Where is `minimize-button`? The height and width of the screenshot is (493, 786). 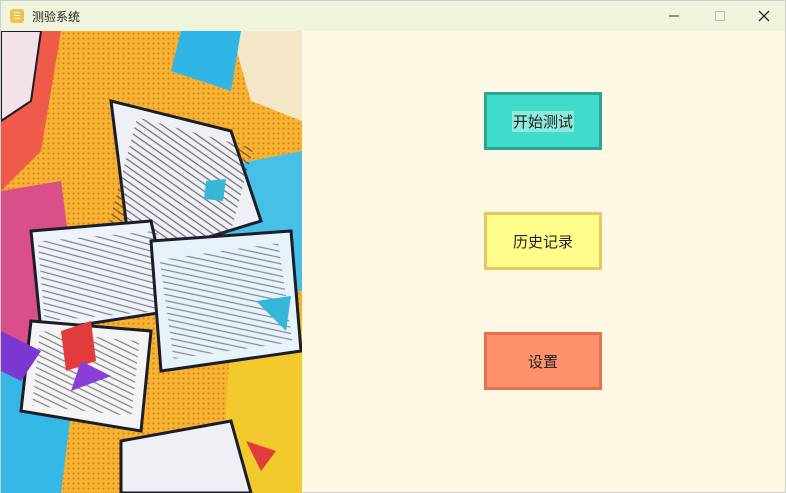
minimize-button is located at coordinates (674, 16).